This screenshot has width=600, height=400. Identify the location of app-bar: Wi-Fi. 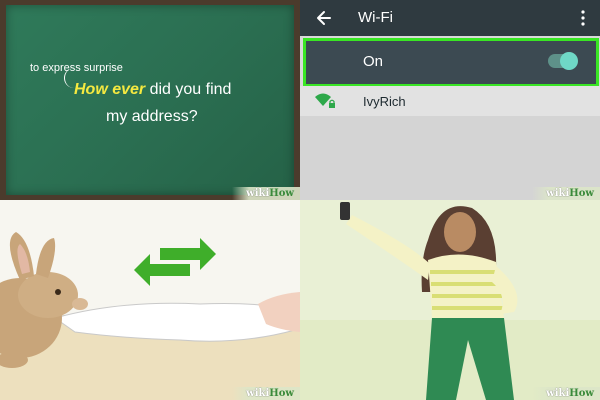
(450, 18).